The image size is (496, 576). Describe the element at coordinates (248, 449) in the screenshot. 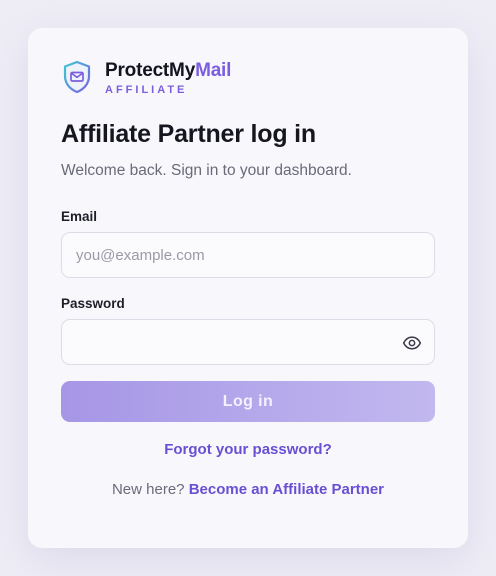

I see `forgot-password-link: Forgot your password?` at that location.